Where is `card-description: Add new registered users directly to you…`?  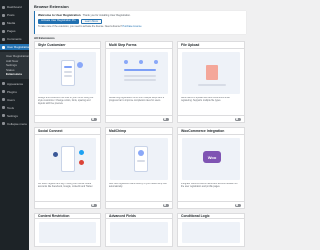 card-description: Add new registered users directly to you… is located at coordinates (138, 185).